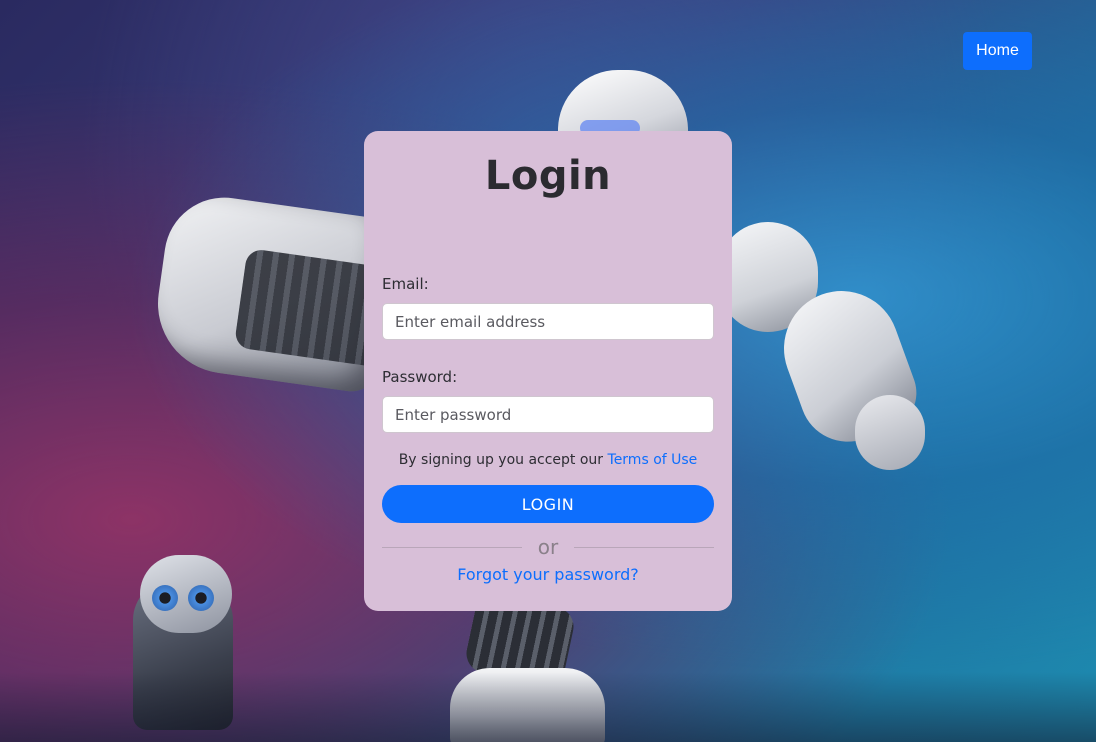 The height and width of the screenshot is (742, 1096). What do you see at coordinates (890, 432) in the screenshot?
I see `robot-hand-right` at bounding box center [890, 432].